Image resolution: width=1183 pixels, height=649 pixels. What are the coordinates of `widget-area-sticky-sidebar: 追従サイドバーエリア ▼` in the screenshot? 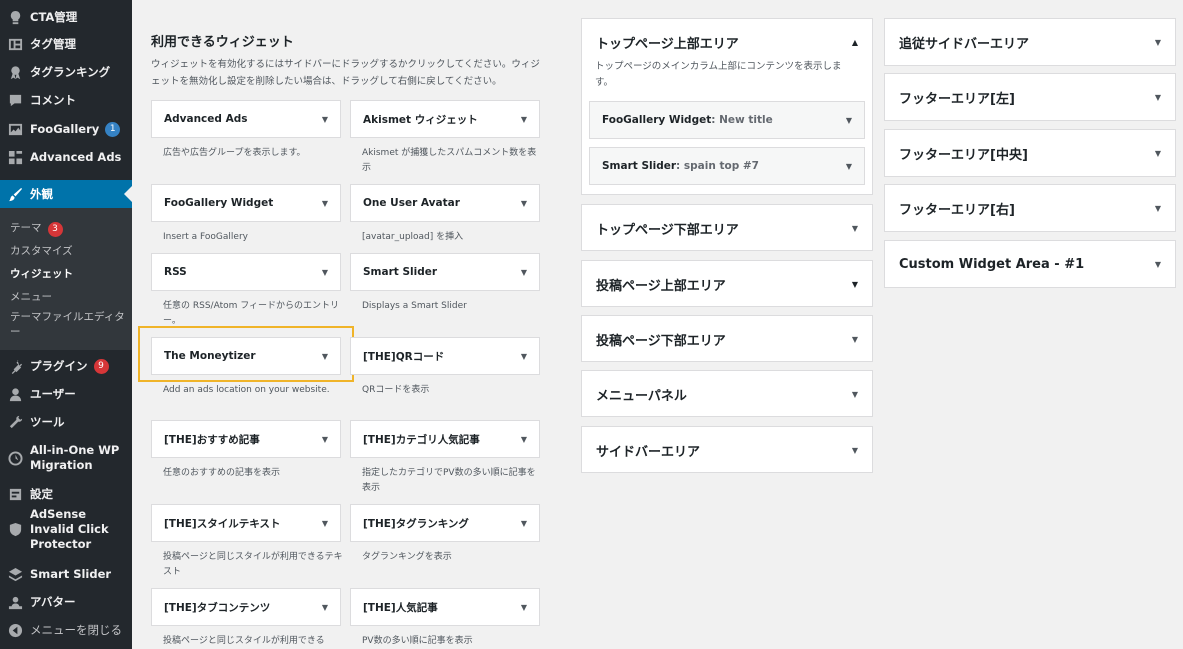 It's located at (1030, 42).